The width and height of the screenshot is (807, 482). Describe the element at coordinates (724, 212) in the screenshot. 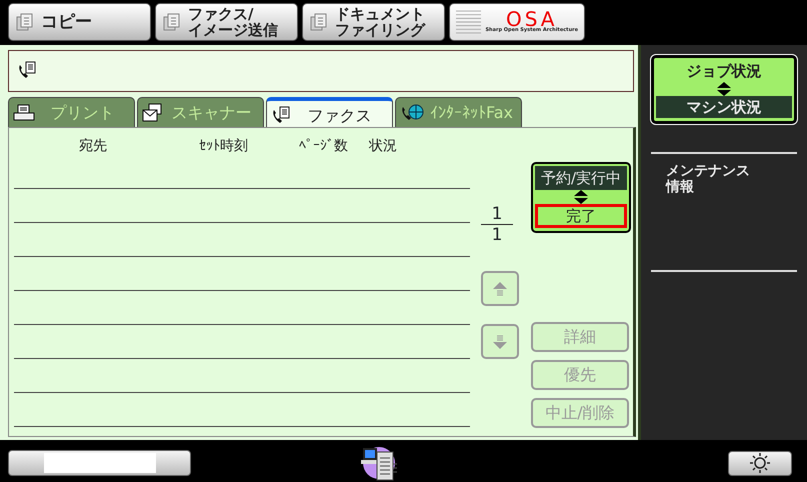

I see `maintenance-info-link: メンテナンス 情報` at that location.